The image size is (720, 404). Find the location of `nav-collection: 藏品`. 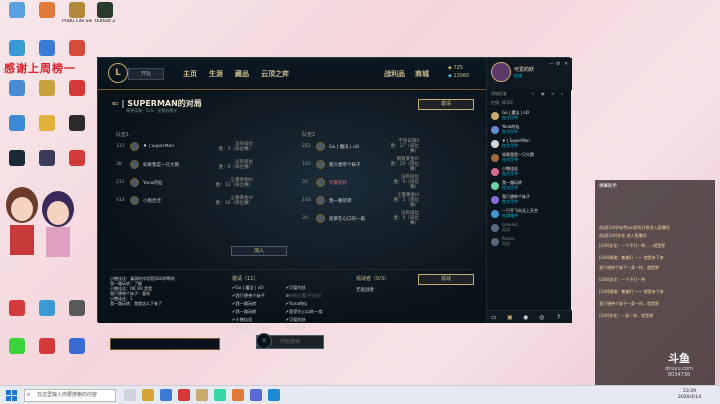

nav-collection: 藏品 is located at coordinates (242, 74).